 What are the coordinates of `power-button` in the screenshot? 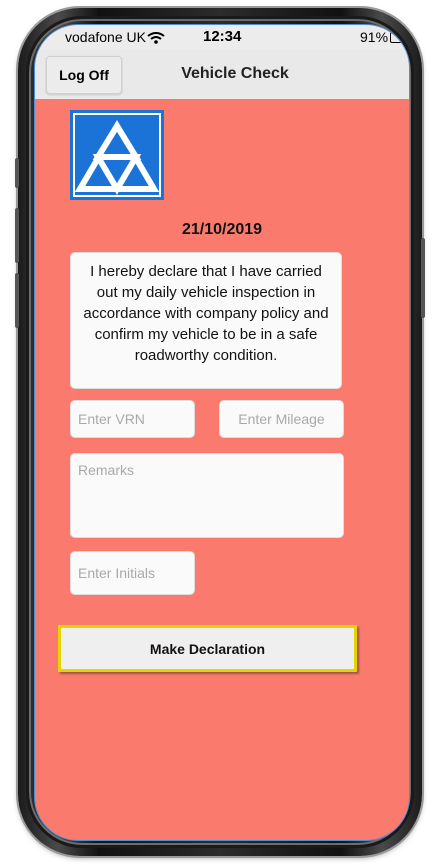 It's located at (423, 278).